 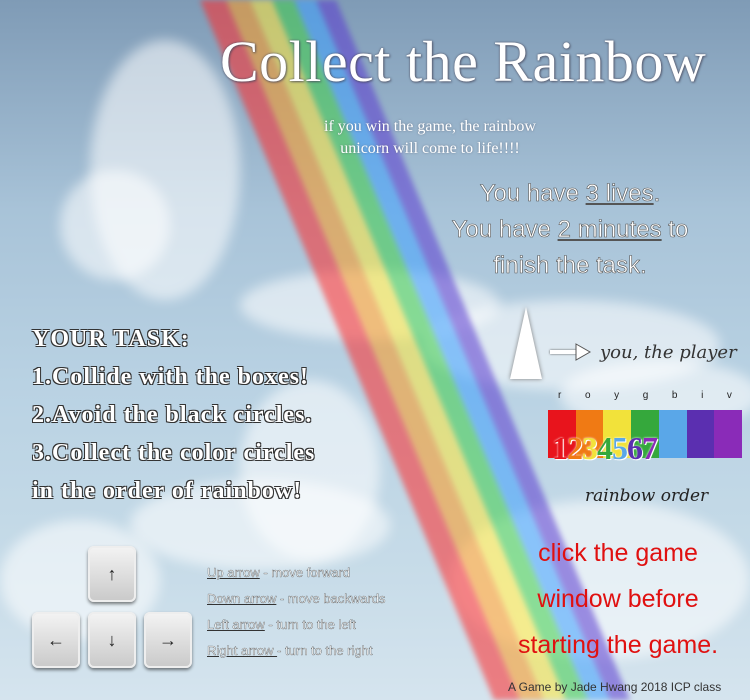 What do you see at coordinates (571, 352) in the screenshot?
I see `right-arrow-icon` at bounding box center [571, 352].